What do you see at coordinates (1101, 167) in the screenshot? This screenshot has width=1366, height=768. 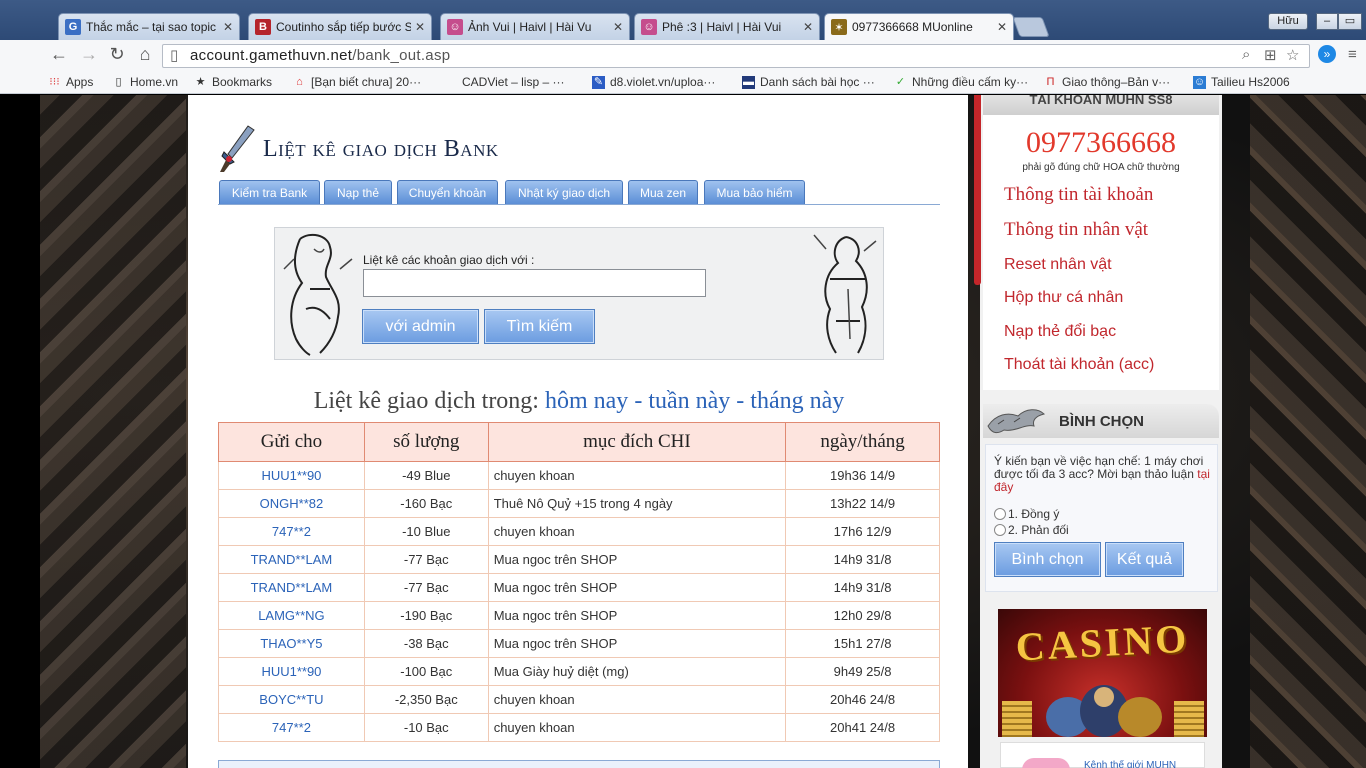 I see `account-hint: phải gõ đúng chữ HOA chữ thường` at bounding box center [1101, 167].